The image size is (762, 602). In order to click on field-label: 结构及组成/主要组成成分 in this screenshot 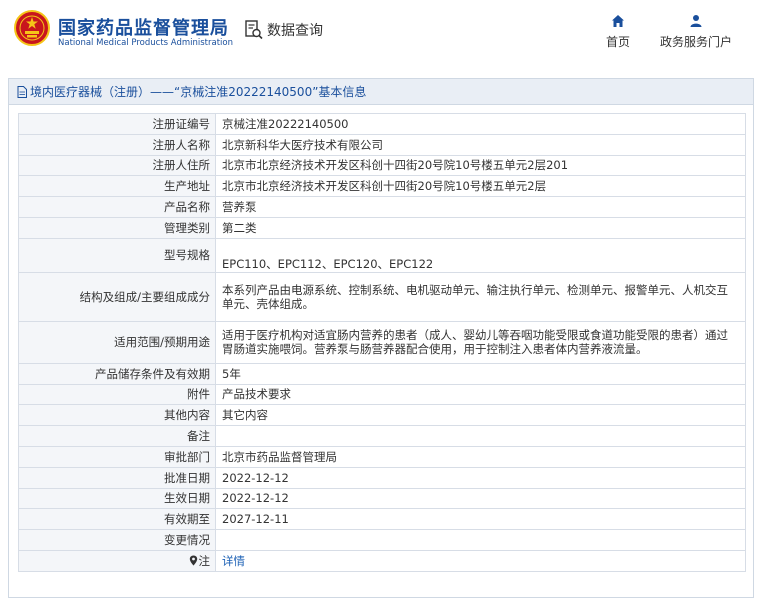, I will do `click(117, 296)`.